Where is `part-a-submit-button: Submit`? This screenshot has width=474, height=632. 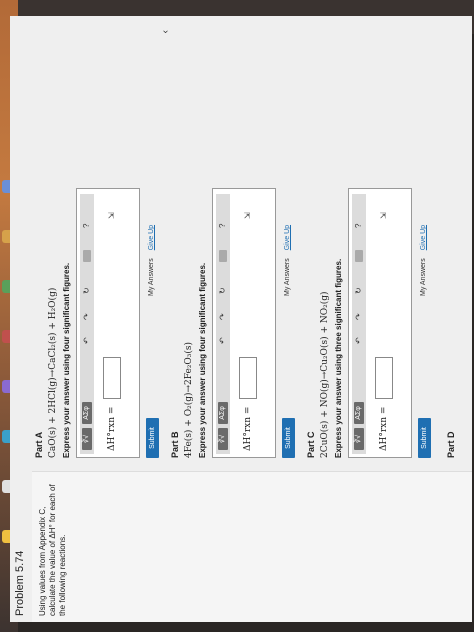 part-a-submit-button: Submit is located at coordinates (152, 438).